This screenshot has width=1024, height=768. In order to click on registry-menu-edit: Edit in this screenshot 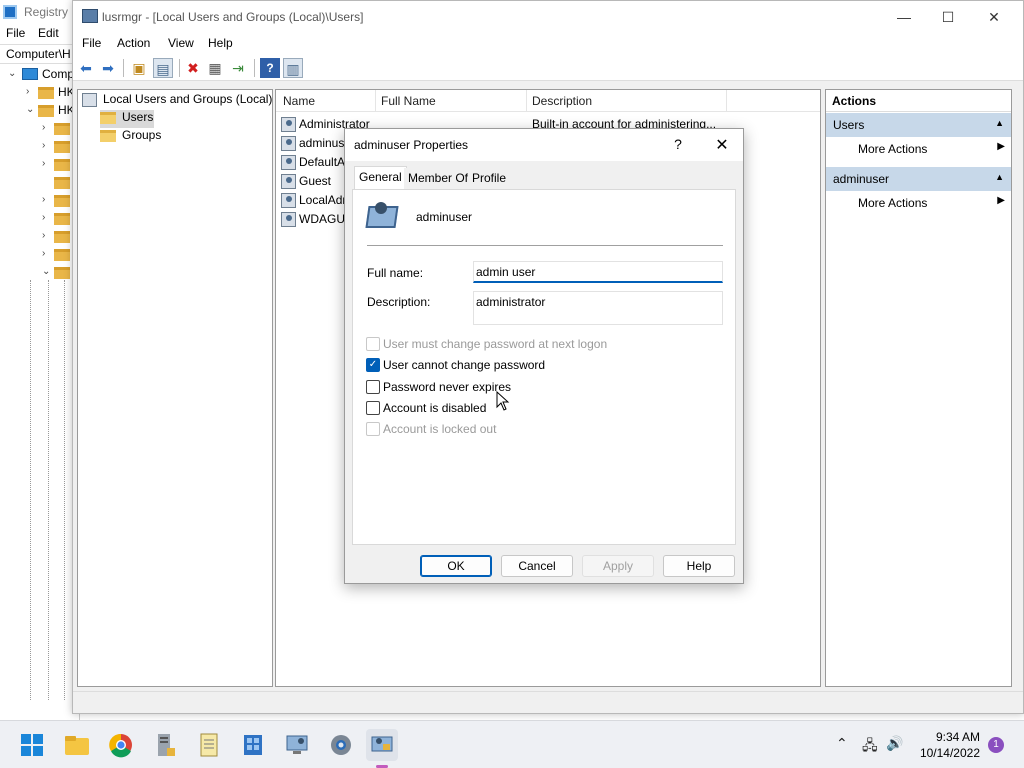, I will do `click(48, 33)`.